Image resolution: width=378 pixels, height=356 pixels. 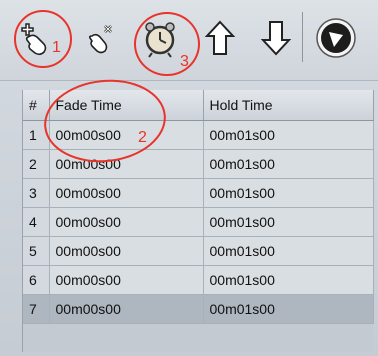 What do you see at coordinates (36, 280) in the screenshot?
I see `row-number: 6` at bounding box center [36, 280].